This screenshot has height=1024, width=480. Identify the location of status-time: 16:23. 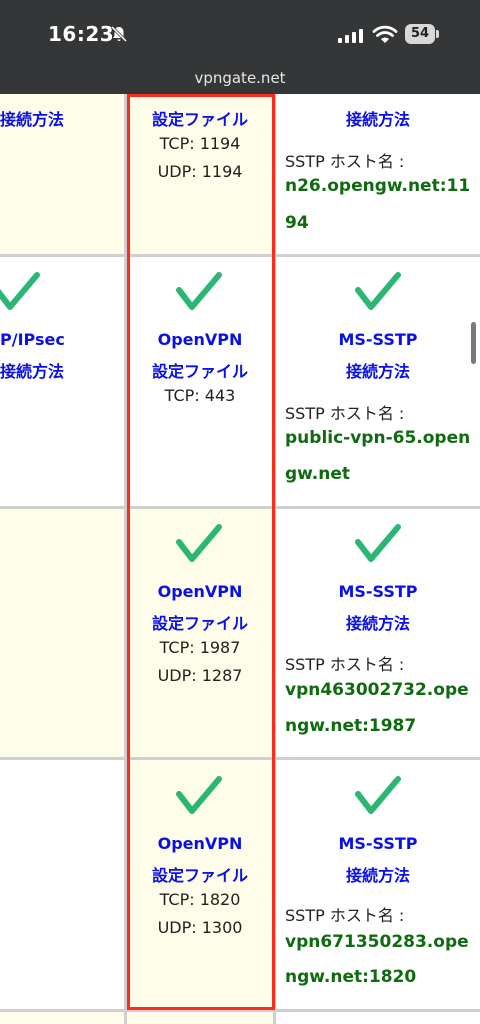
(81, 34).